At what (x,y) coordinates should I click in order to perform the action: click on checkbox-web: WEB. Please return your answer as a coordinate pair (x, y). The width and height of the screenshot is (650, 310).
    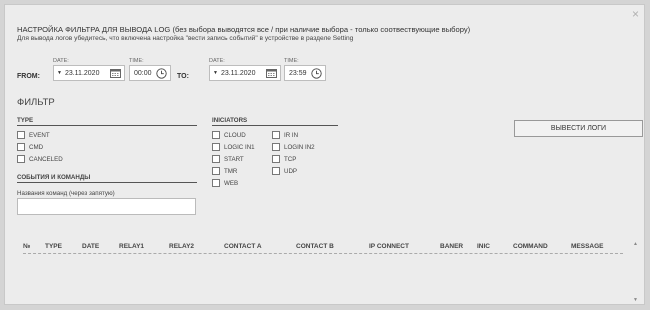
    Looking at the image, I should click on (225, 183).